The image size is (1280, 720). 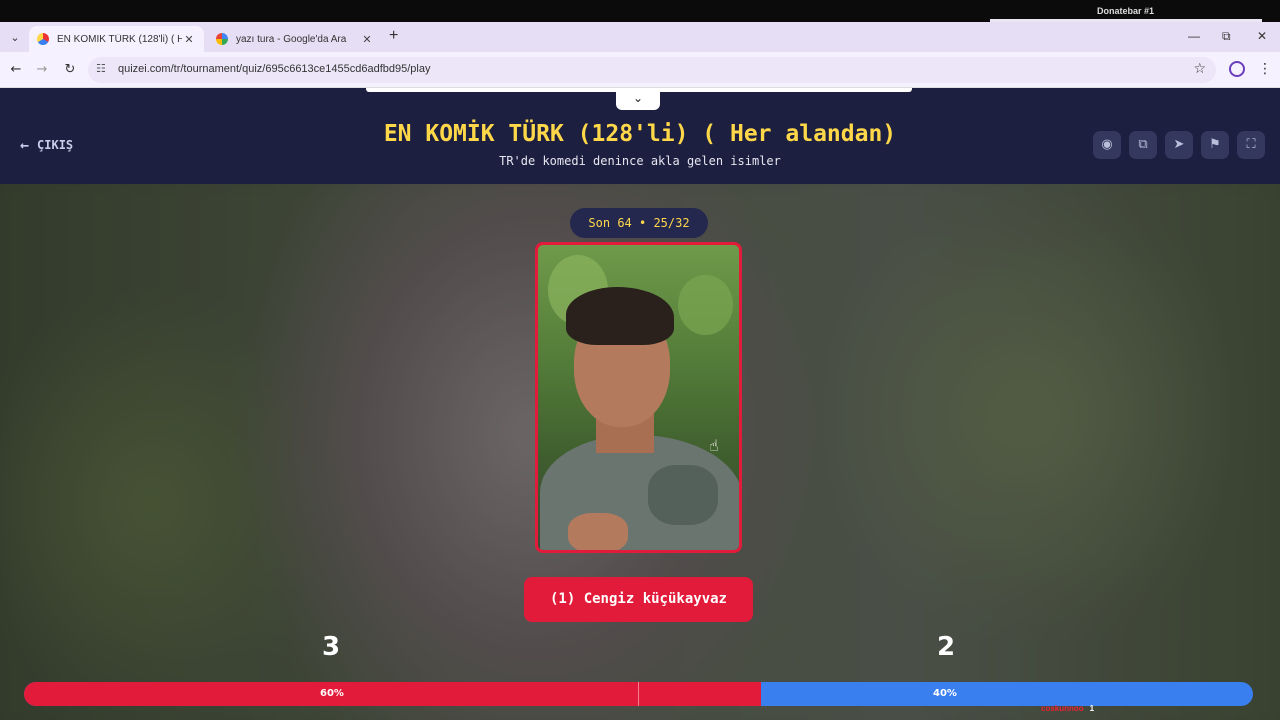 I want to click on quizei-favicon-icon, so click(x=43, y=39).